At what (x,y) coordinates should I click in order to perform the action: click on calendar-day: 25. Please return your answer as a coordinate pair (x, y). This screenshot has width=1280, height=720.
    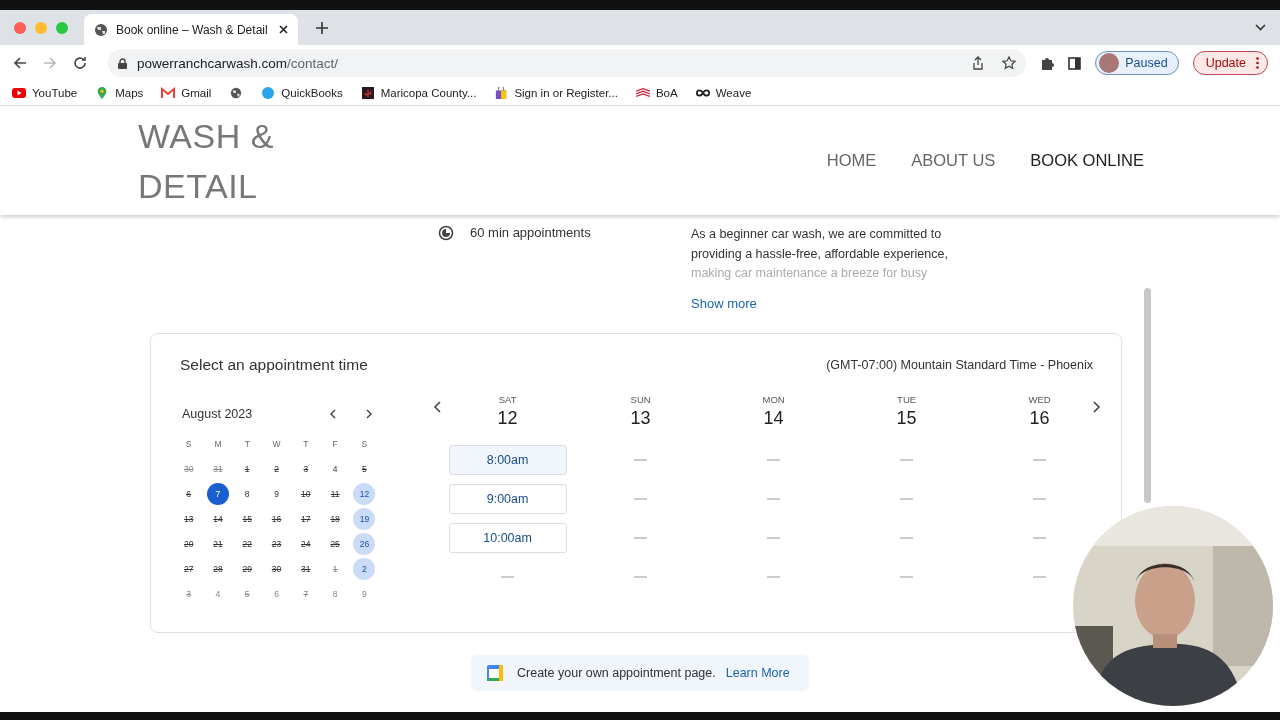
    Looking at the image, I should click on (335, 543).